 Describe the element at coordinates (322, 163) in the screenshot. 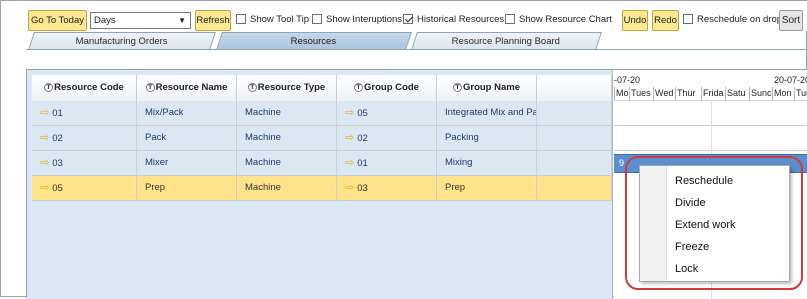

I see `table-row: ⇨ 03 Mixer Machine ⇨ 01 Mixing` at that location.